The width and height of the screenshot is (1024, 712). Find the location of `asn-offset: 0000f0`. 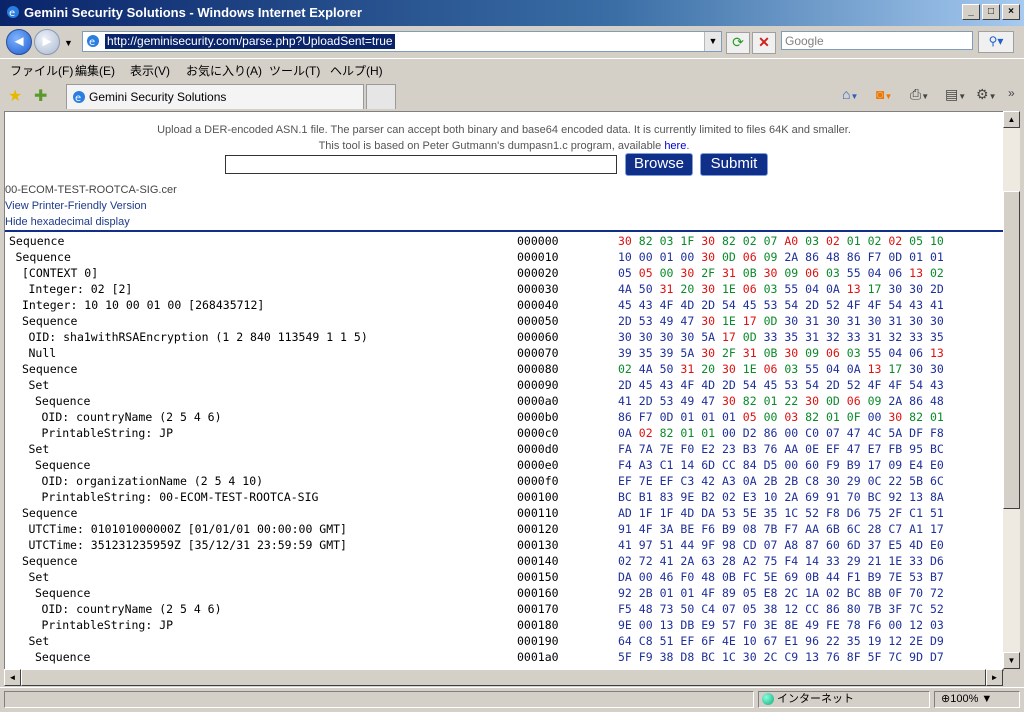

asn-offset: 0000f0 is located at coordinates (538, 481).